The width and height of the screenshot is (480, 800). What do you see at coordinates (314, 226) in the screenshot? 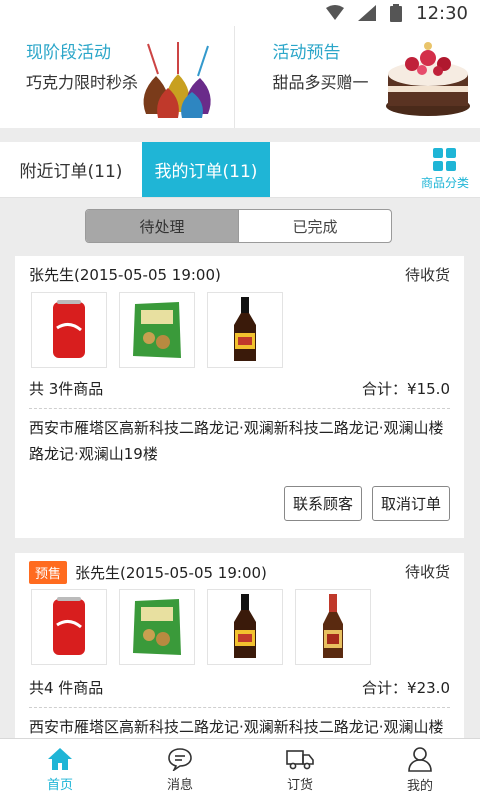
I see `segment-done: 已完成` at bounding box center [314, 226].